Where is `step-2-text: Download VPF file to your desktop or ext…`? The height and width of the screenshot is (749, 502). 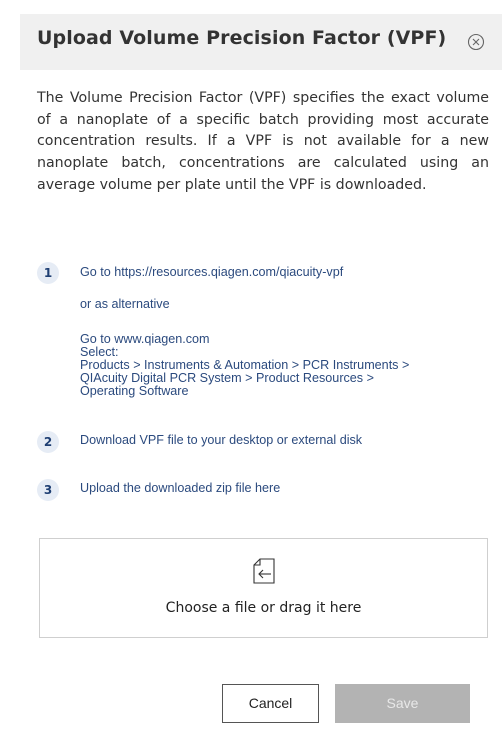 step-2-text: Download VPF file to your desktop or ext… is located at coordinates (221, 440).